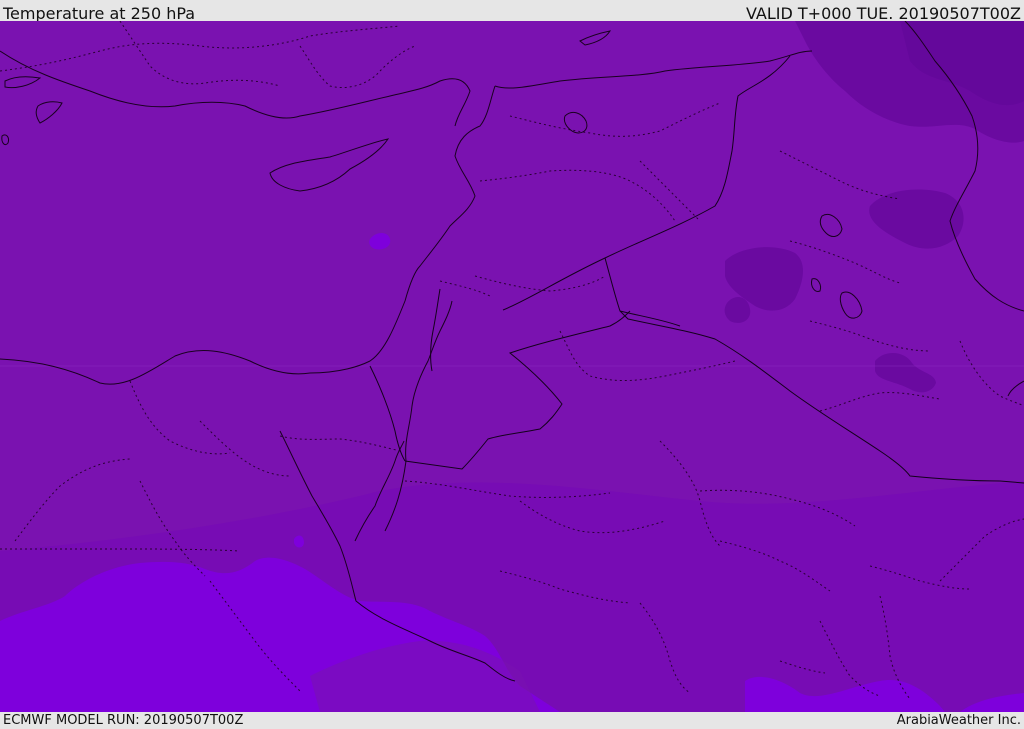 The width and height of the screenshot is (1024, 729). What do you see at coordinates (958, 720) in the screenshot?
I see `credit: ArabiaWeather Inc.` at bounding box center [958, 720].